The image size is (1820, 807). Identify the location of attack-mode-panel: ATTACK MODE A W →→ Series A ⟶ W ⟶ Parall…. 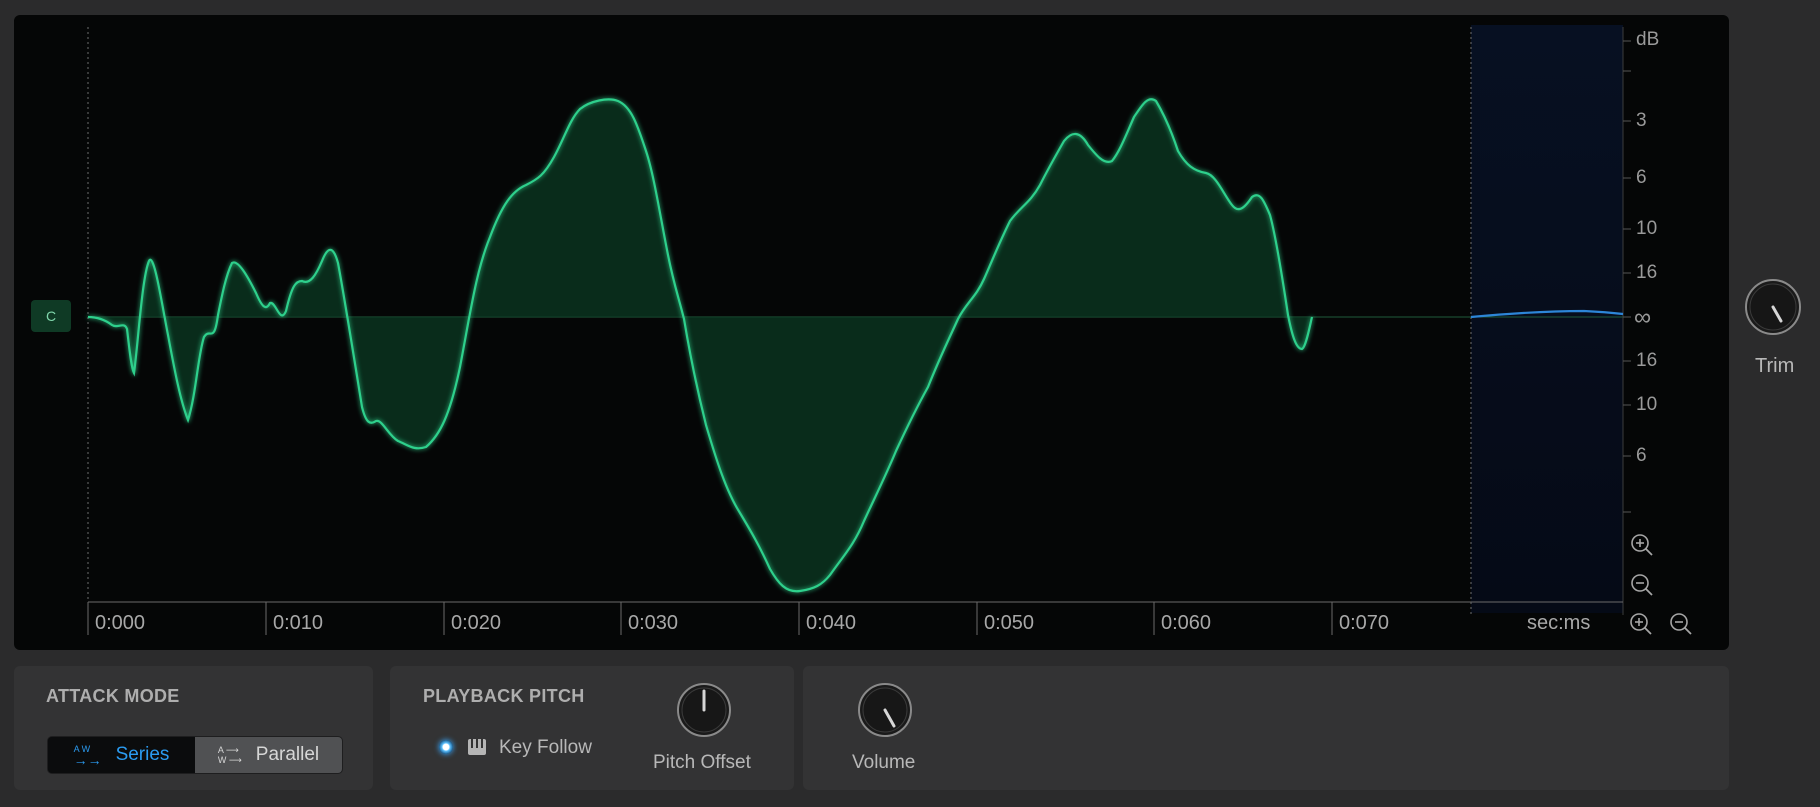
(193, 728).